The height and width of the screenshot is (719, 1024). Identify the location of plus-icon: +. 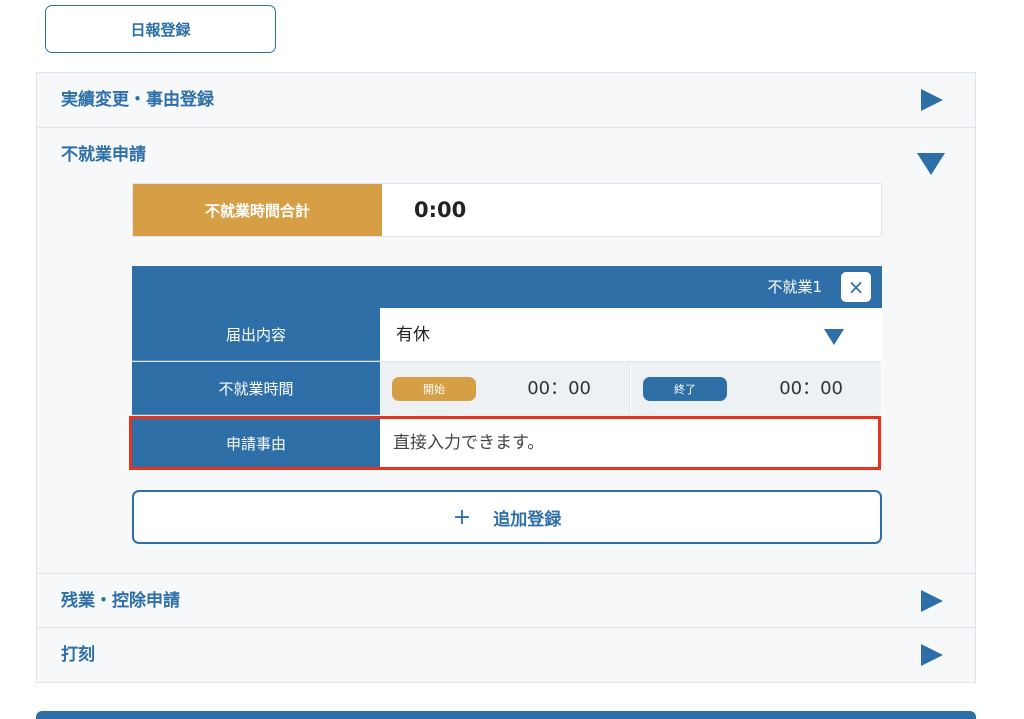
(462, 517).